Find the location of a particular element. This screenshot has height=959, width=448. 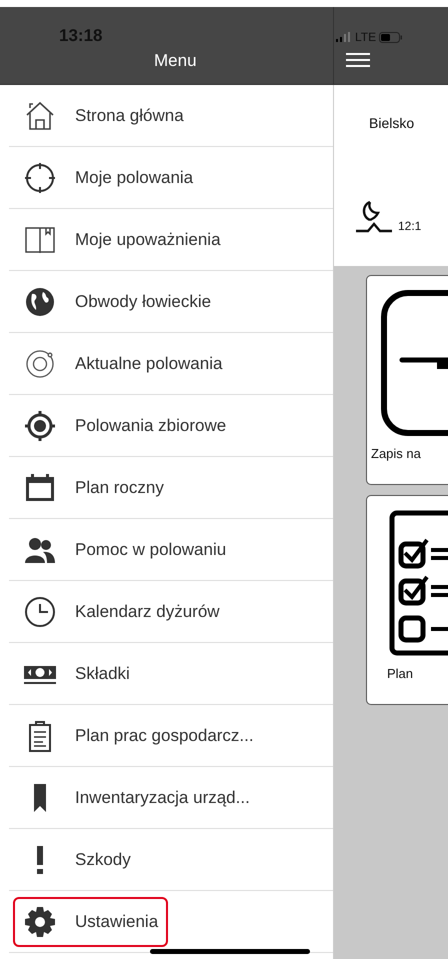

signal-icon is located at coordinates (344, 37).